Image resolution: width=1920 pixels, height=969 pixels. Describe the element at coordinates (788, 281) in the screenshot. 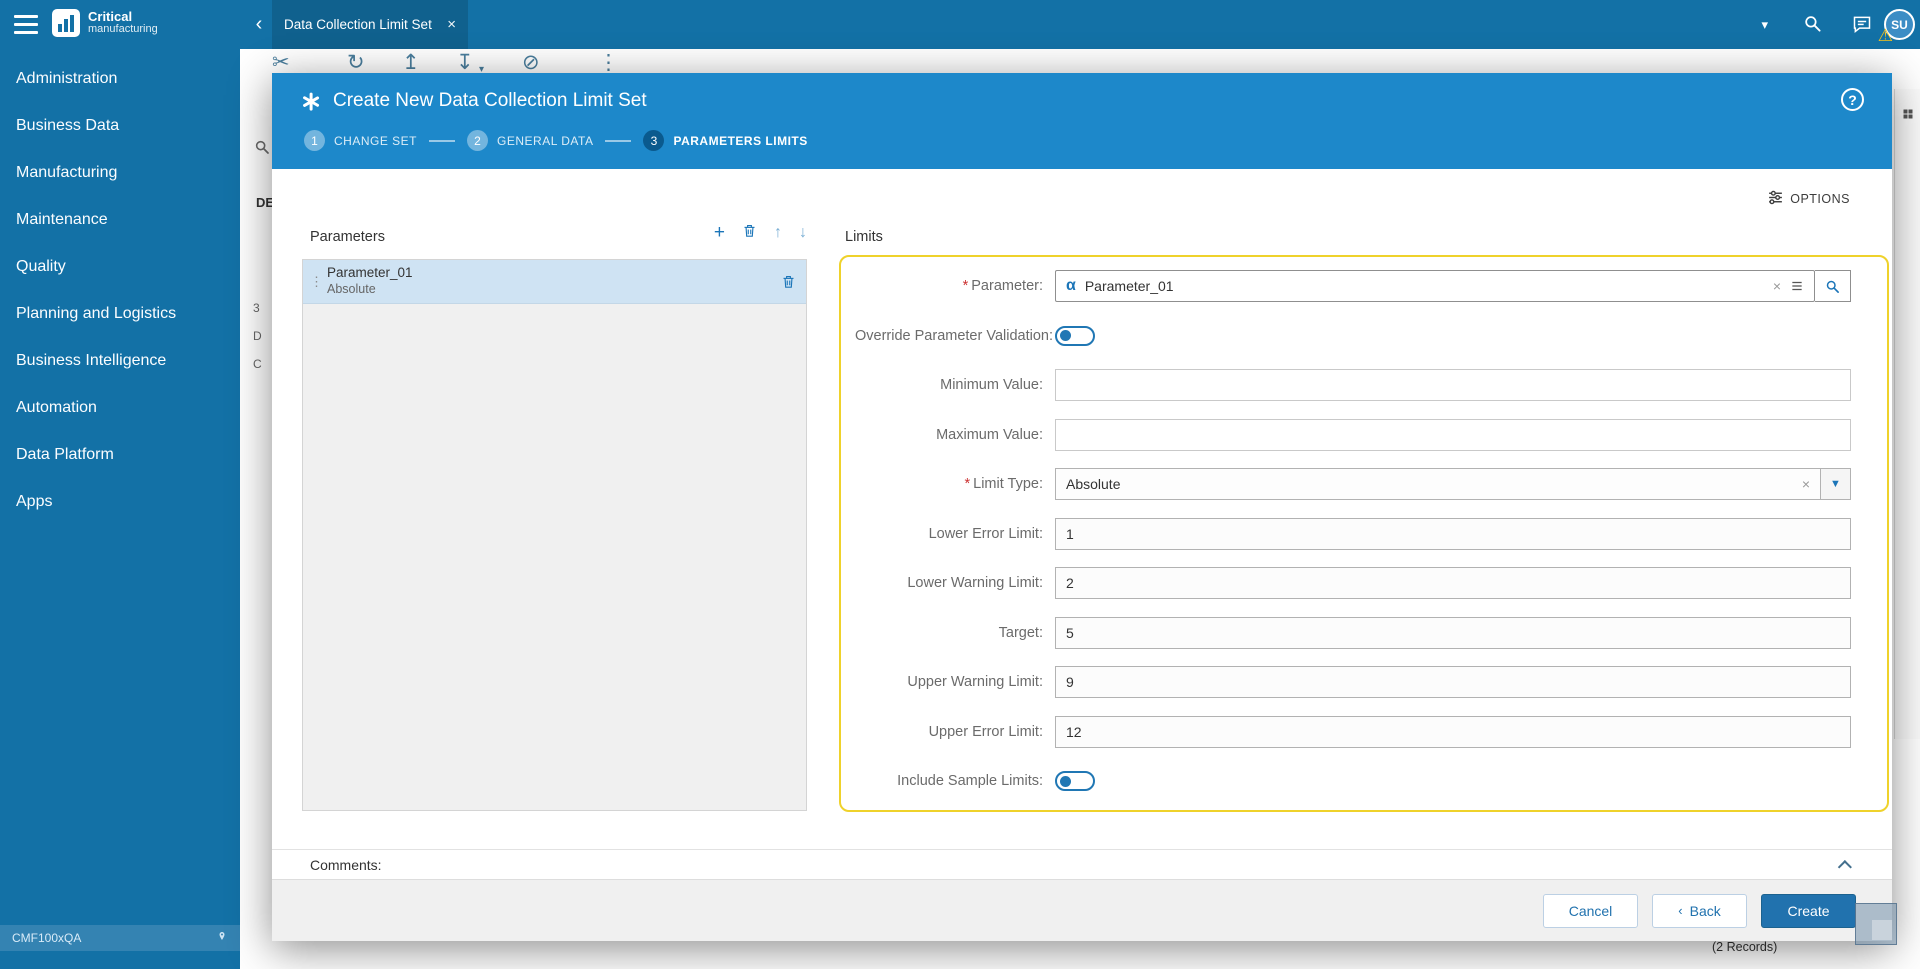

I see `row-delete-icon` at that location.